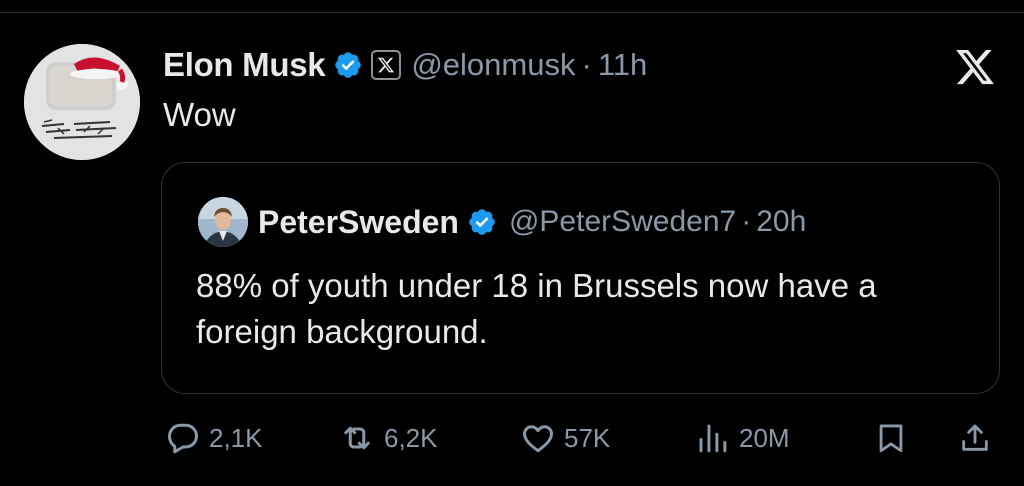 Image resolution: width=1024 pixels, height=486 pixels. I want to click on tweet-action-bar: 2,1K 6,2K 57K 20M, so click(512, 438).